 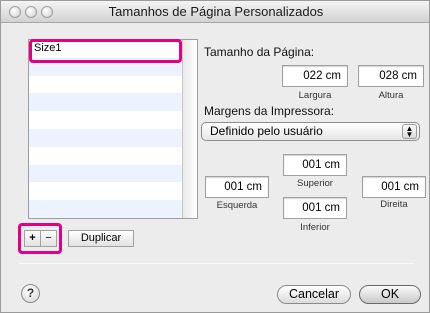 I want to click on margin-left-field: 001 cm, so click(x=237, y=187).